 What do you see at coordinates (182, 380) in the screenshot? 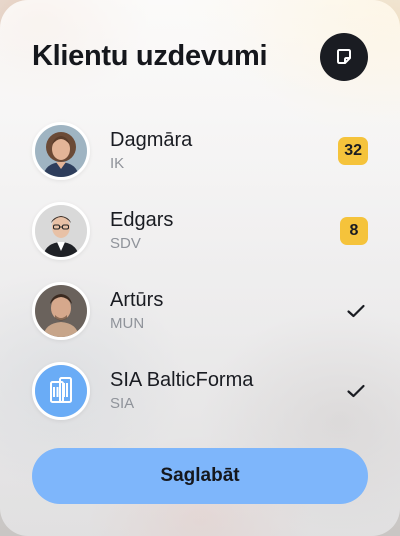
I see `client-name: SIA BalticForma` at bounding box center [182, 380].